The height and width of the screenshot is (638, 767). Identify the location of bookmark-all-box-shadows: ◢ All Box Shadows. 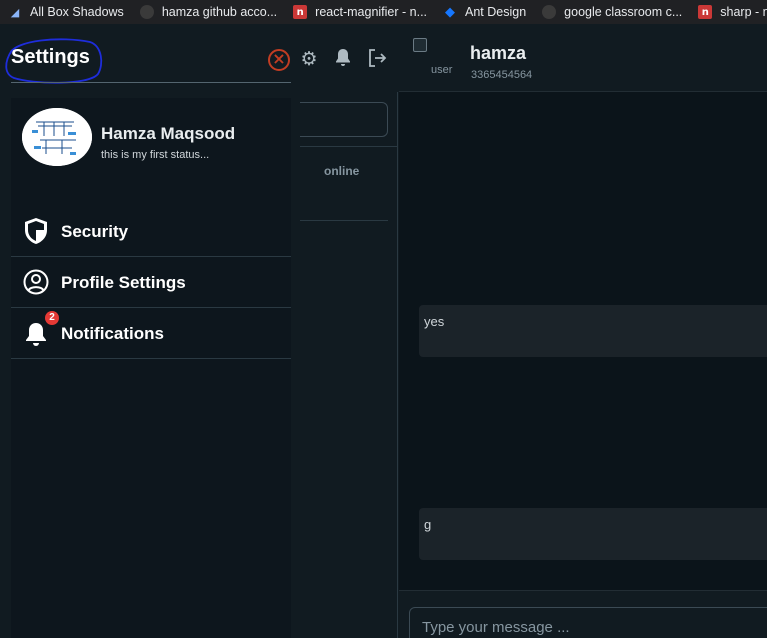
(66, 12).